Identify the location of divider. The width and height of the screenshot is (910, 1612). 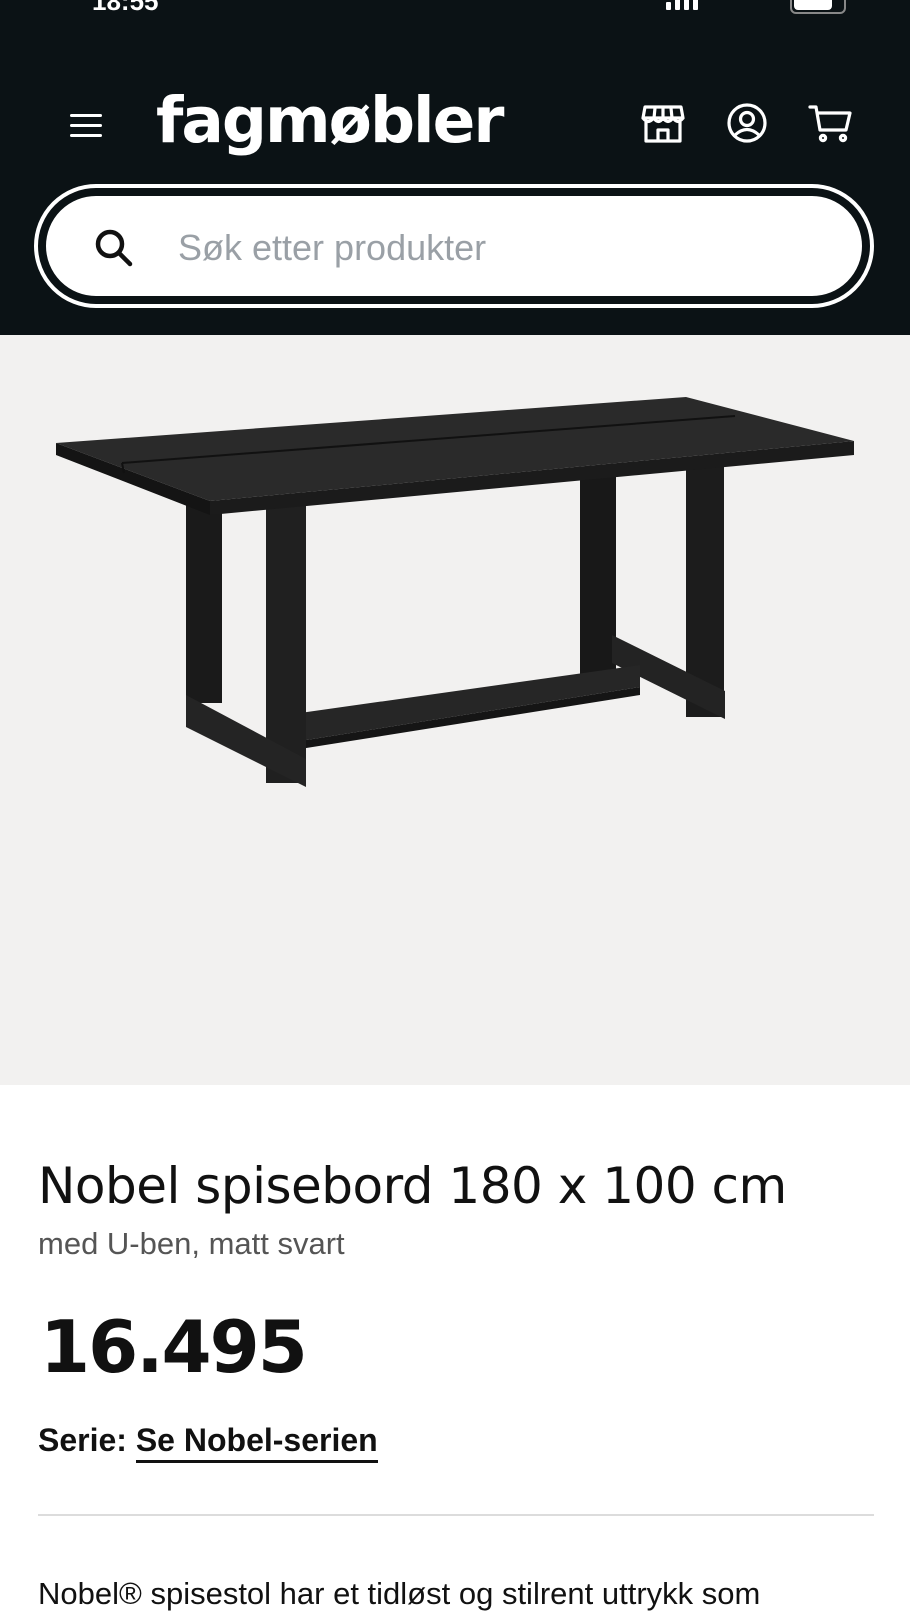
(456, 1515).